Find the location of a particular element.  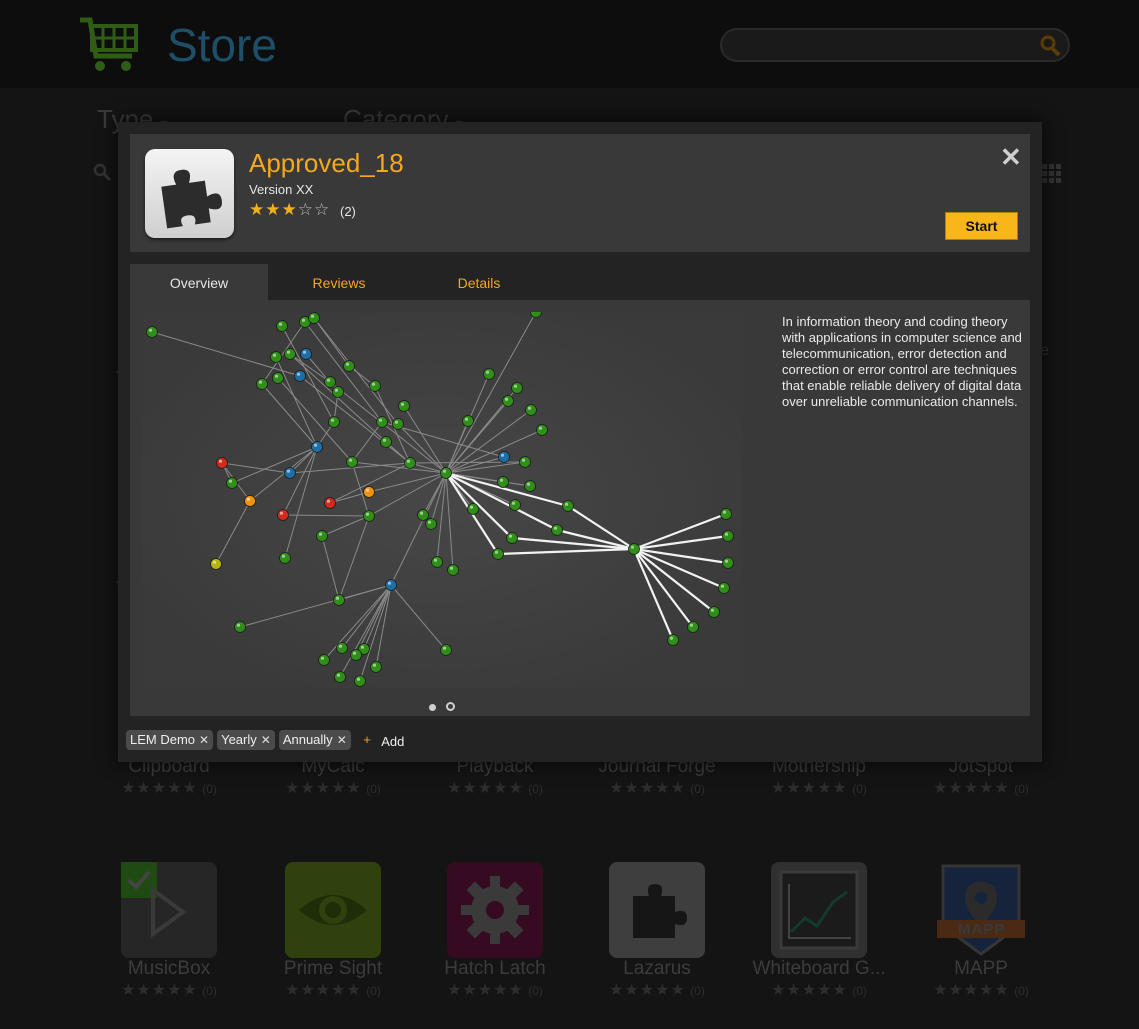

app-tile: Lazarus ★★★★★ (0) is located at coordinates (657, 931).